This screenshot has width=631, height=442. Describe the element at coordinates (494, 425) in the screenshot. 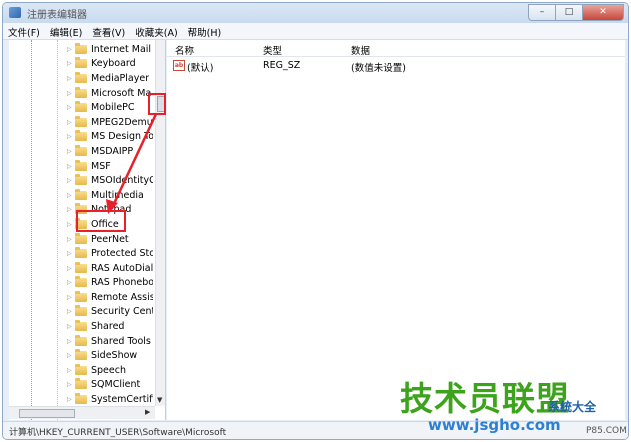

I see `watermark-url: www.jsgho.com` at that location.